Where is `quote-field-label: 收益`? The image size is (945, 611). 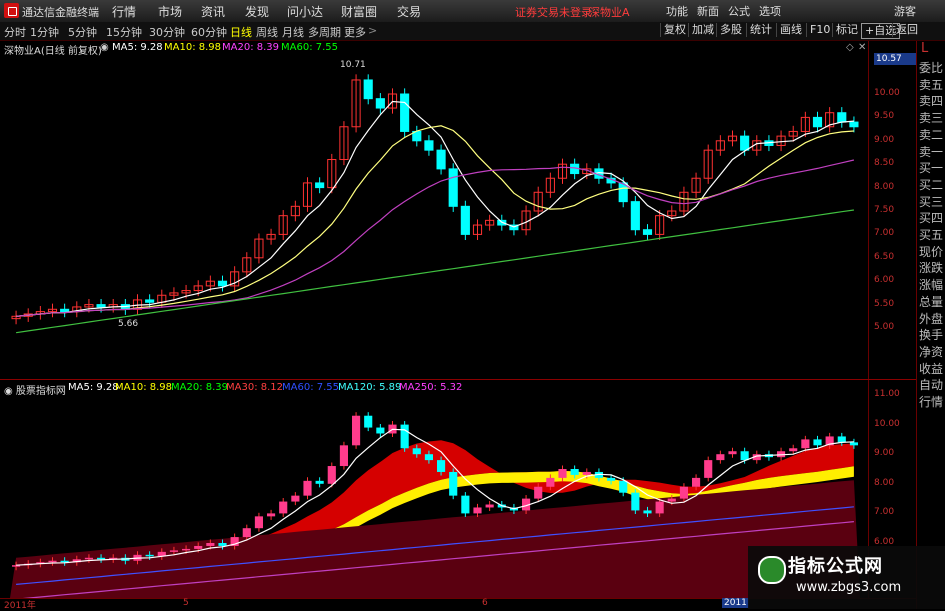
quote-field-label: 收益 is located at coordinates (931, 368).